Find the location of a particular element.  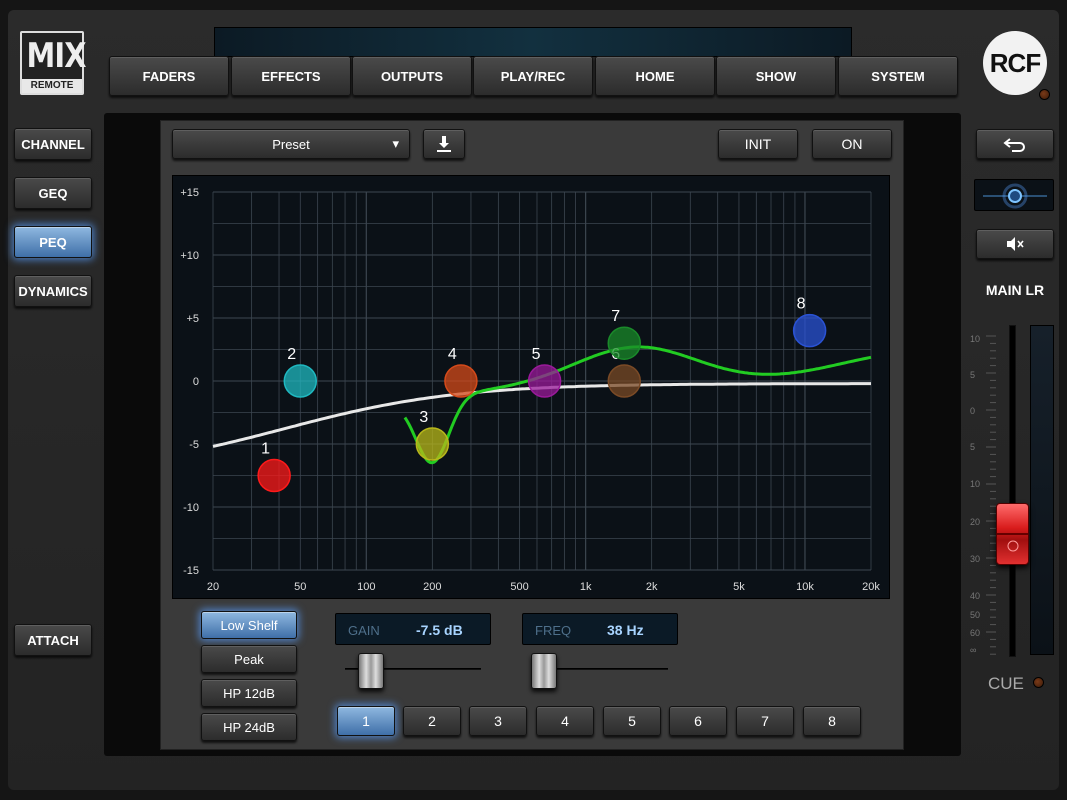

nav-dynamics: DYNAMICS is located at coordinates (53, 291).